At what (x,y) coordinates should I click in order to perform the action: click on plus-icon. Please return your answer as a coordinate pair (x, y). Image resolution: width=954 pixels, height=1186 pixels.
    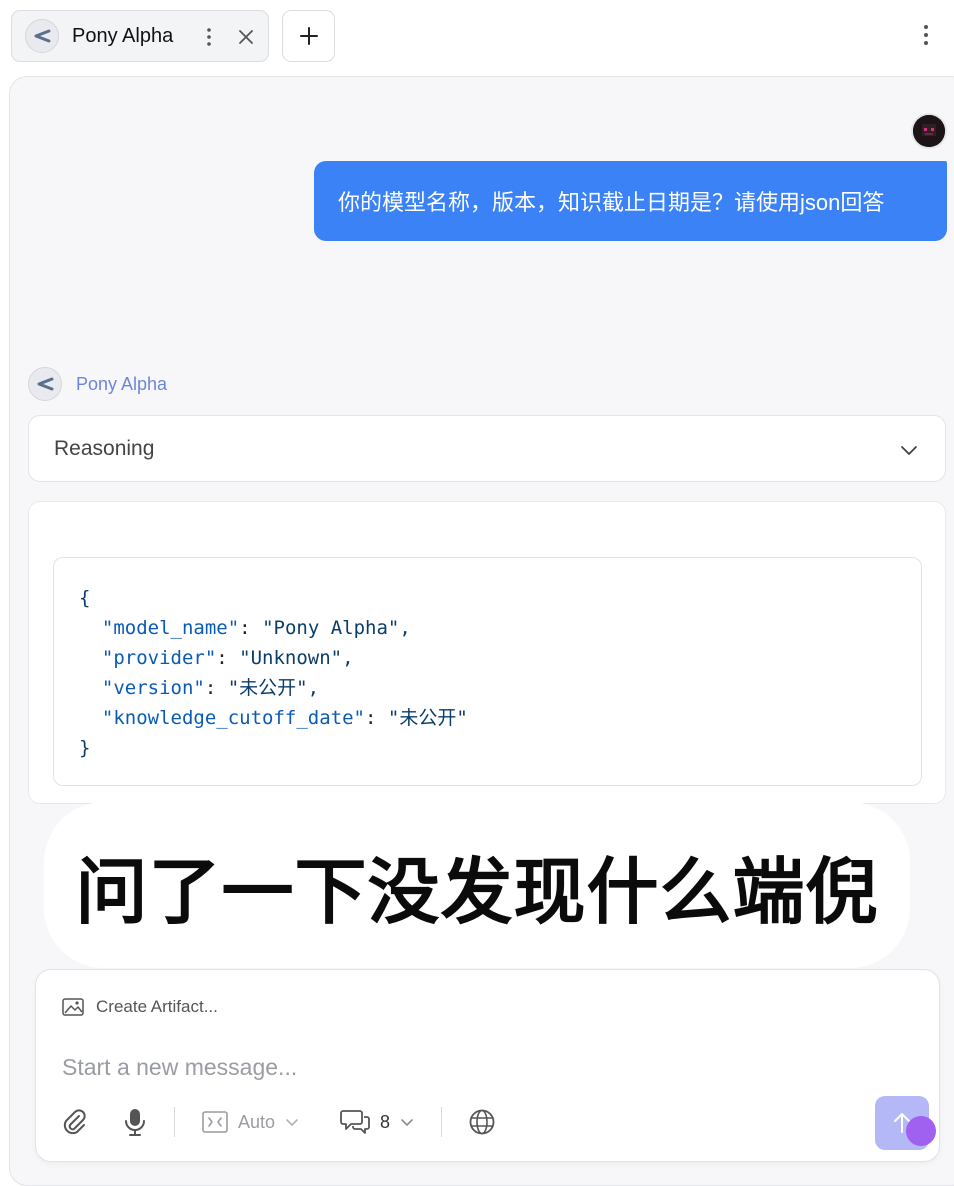
    Looking at the image, I should click on (308, 36).